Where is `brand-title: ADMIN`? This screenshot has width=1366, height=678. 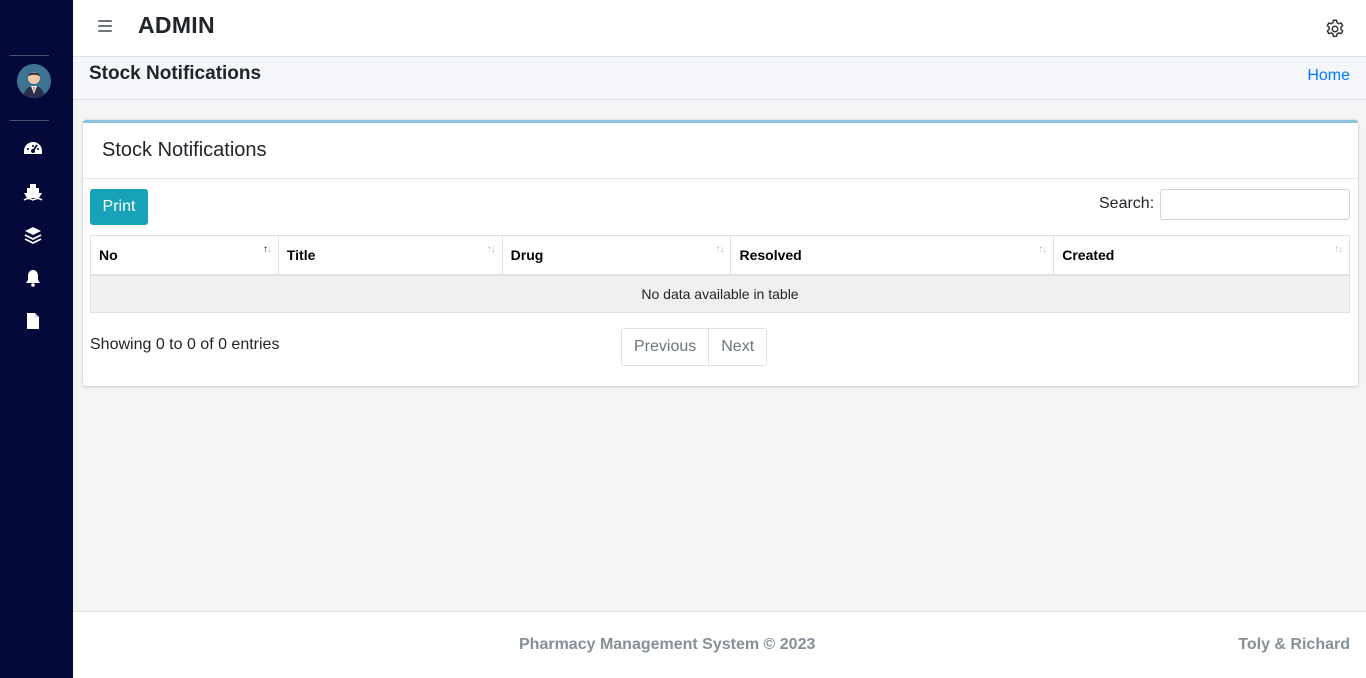 brand-title: ADMIN is located at coordinates (176, 25).